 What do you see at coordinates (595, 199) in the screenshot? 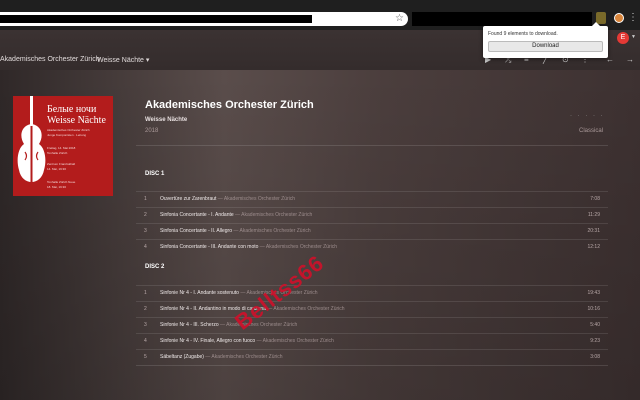
I see `track-duration: 7:08` at bounding box center [595, 199].